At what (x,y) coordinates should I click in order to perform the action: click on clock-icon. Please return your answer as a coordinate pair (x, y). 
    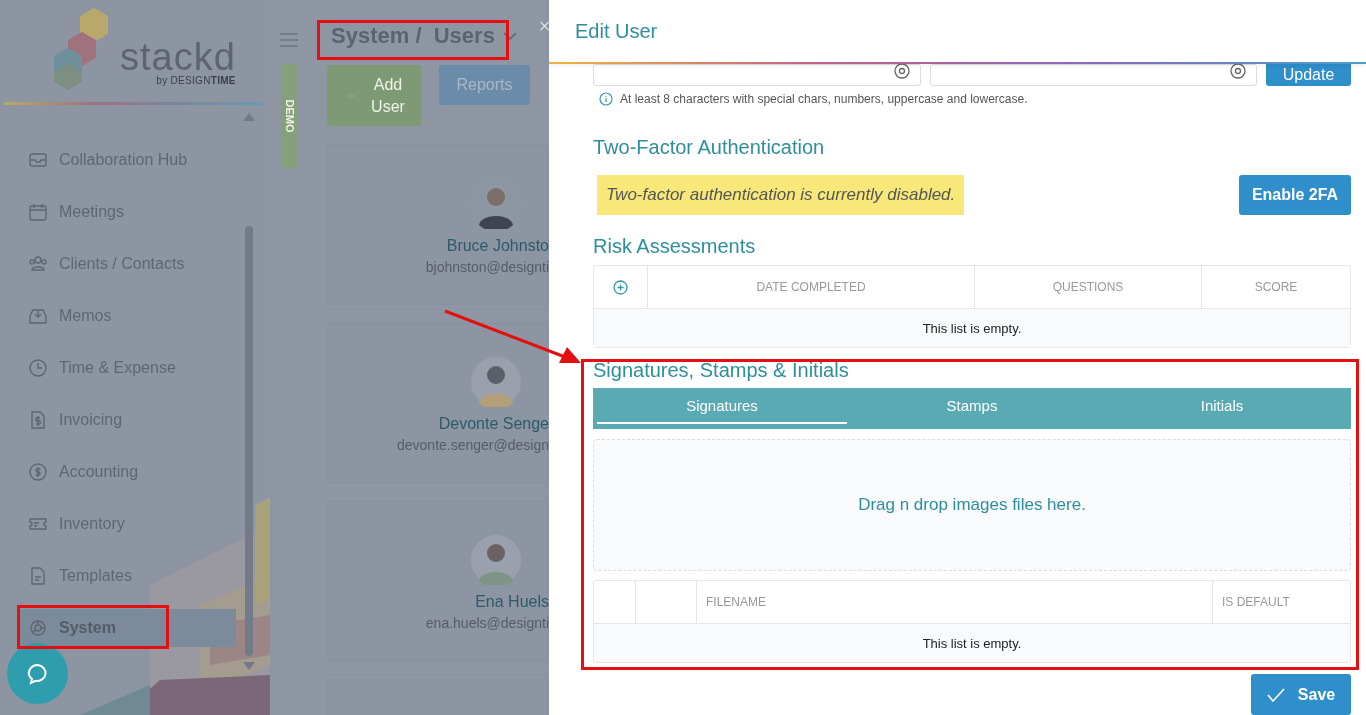
    Looking at the image, I should click on (38, 368).